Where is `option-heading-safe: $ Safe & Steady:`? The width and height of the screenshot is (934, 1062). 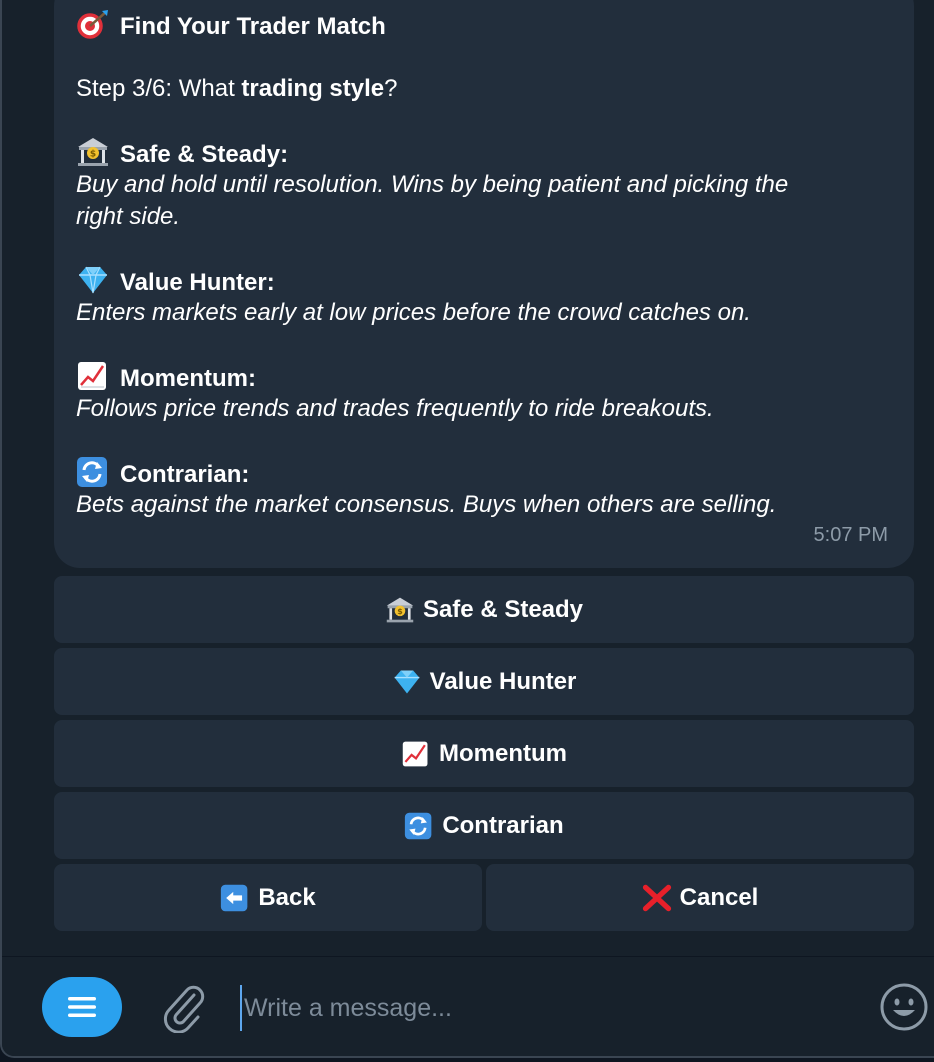
option-heading-safe: $ Safe & Steady: is located at coordinates (182, 154).